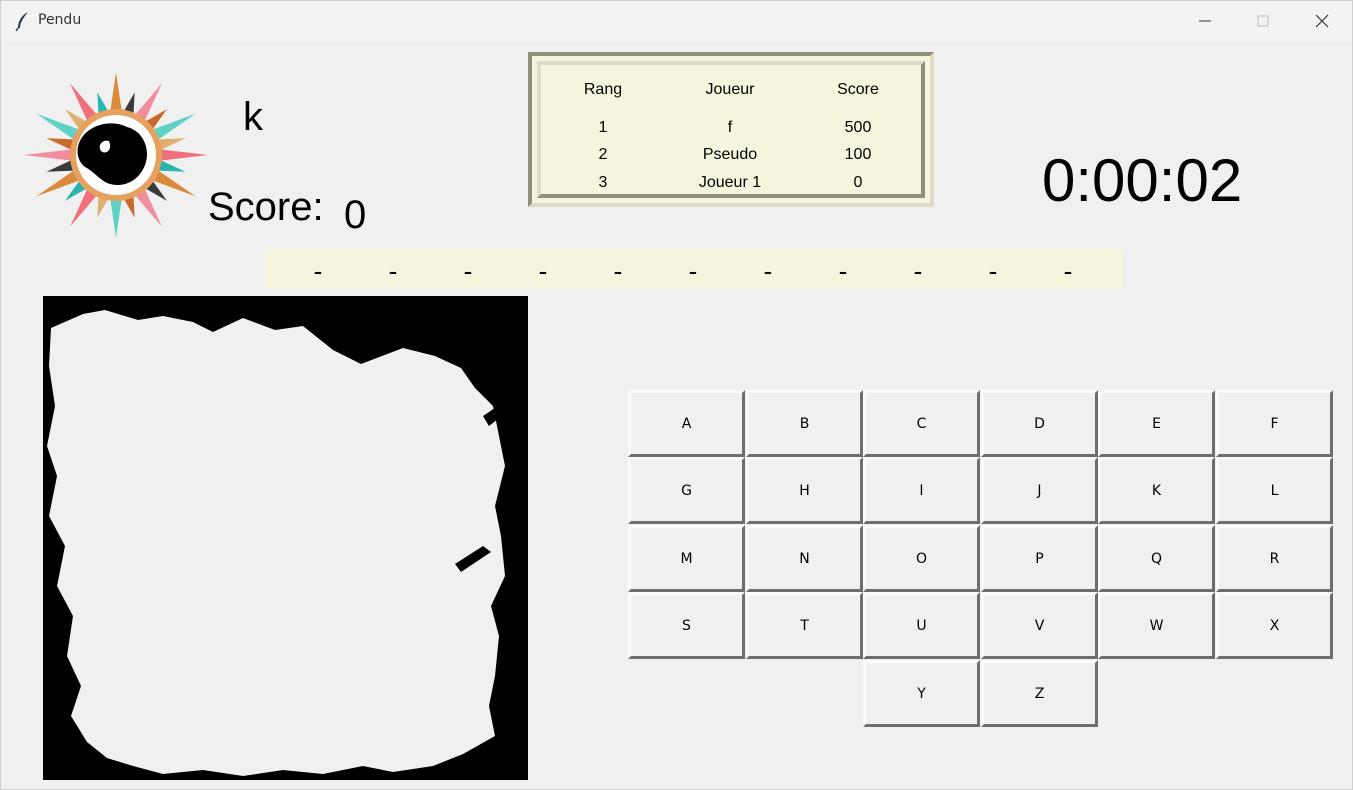  I want to click on window-title: Pendu, so click(60, 20).